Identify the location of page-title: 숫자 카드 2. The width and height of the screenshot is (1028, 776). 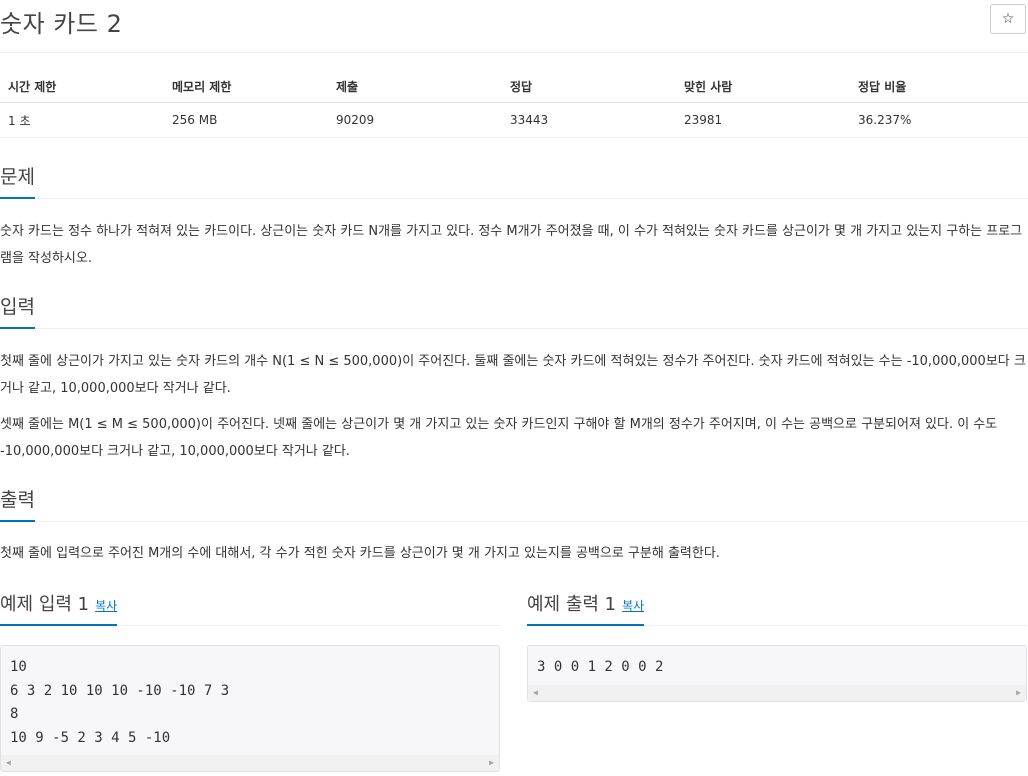
(61, 24).